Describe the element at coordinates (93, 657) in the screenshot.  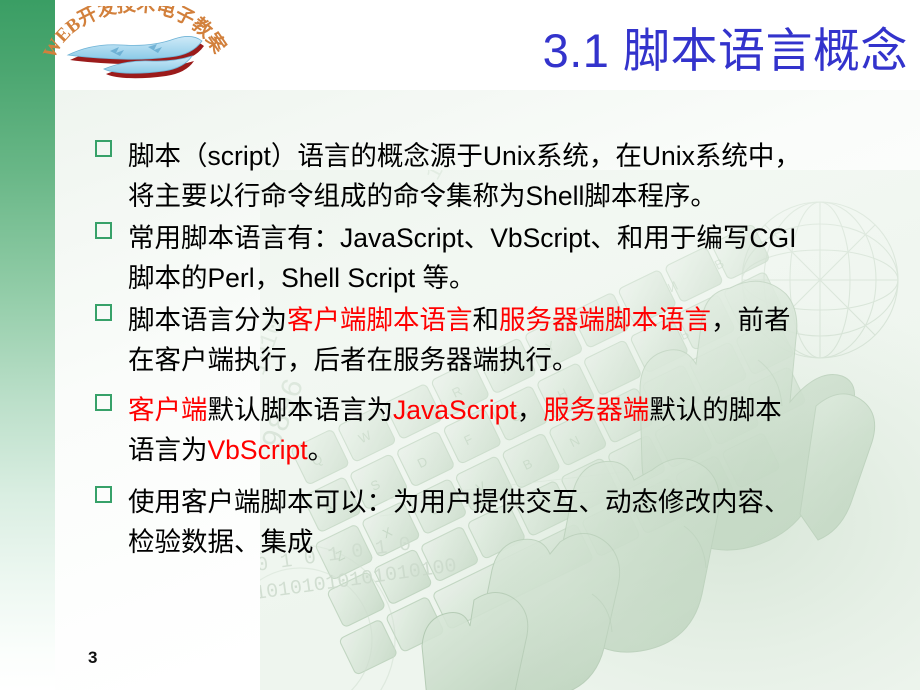
I see `page-number: 3` at that location.